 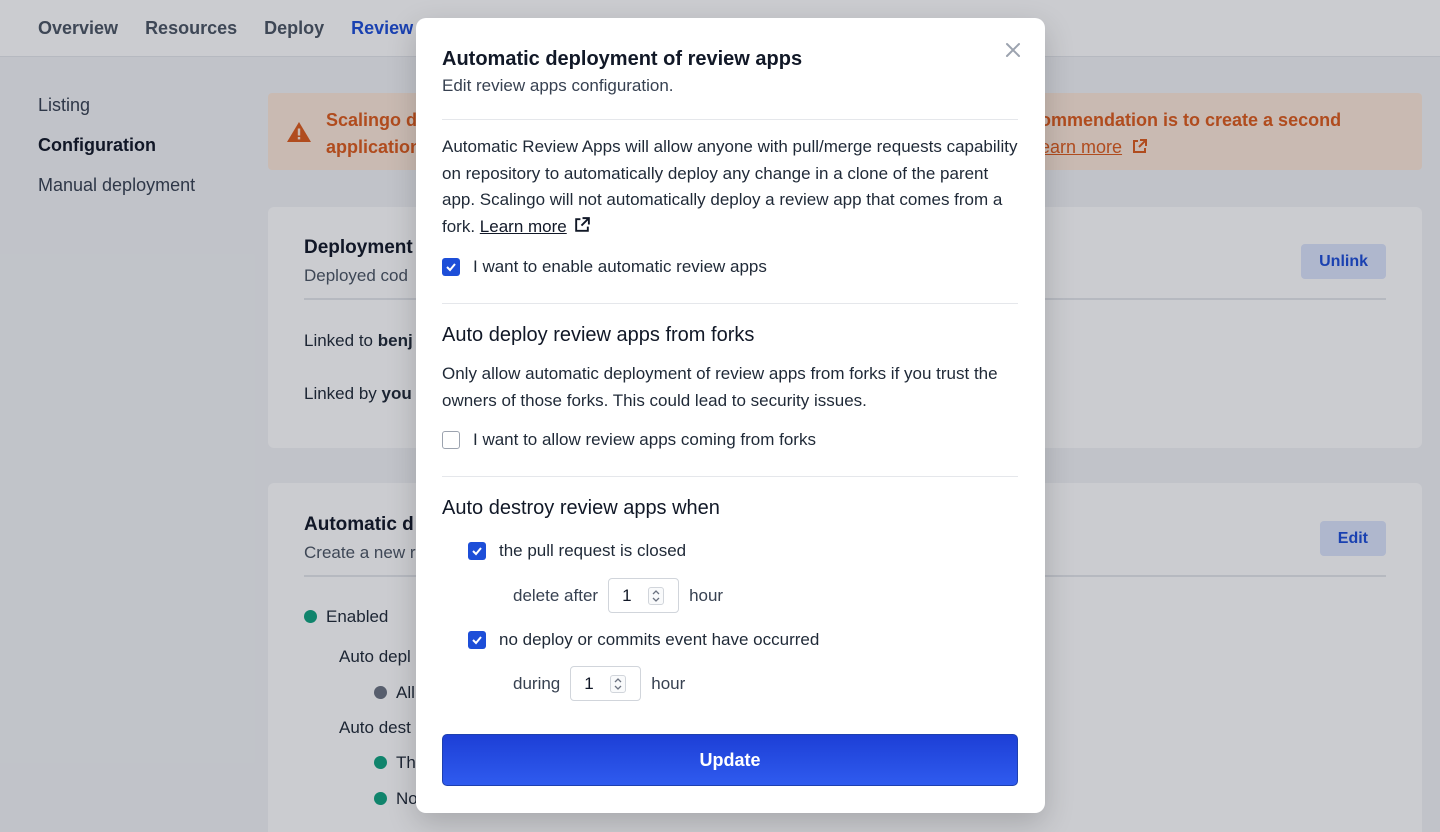 What do you see at coordinates (644, 595) in the screenshot?
I see `delete-after-input: 1` at bounding box center [644, 595].